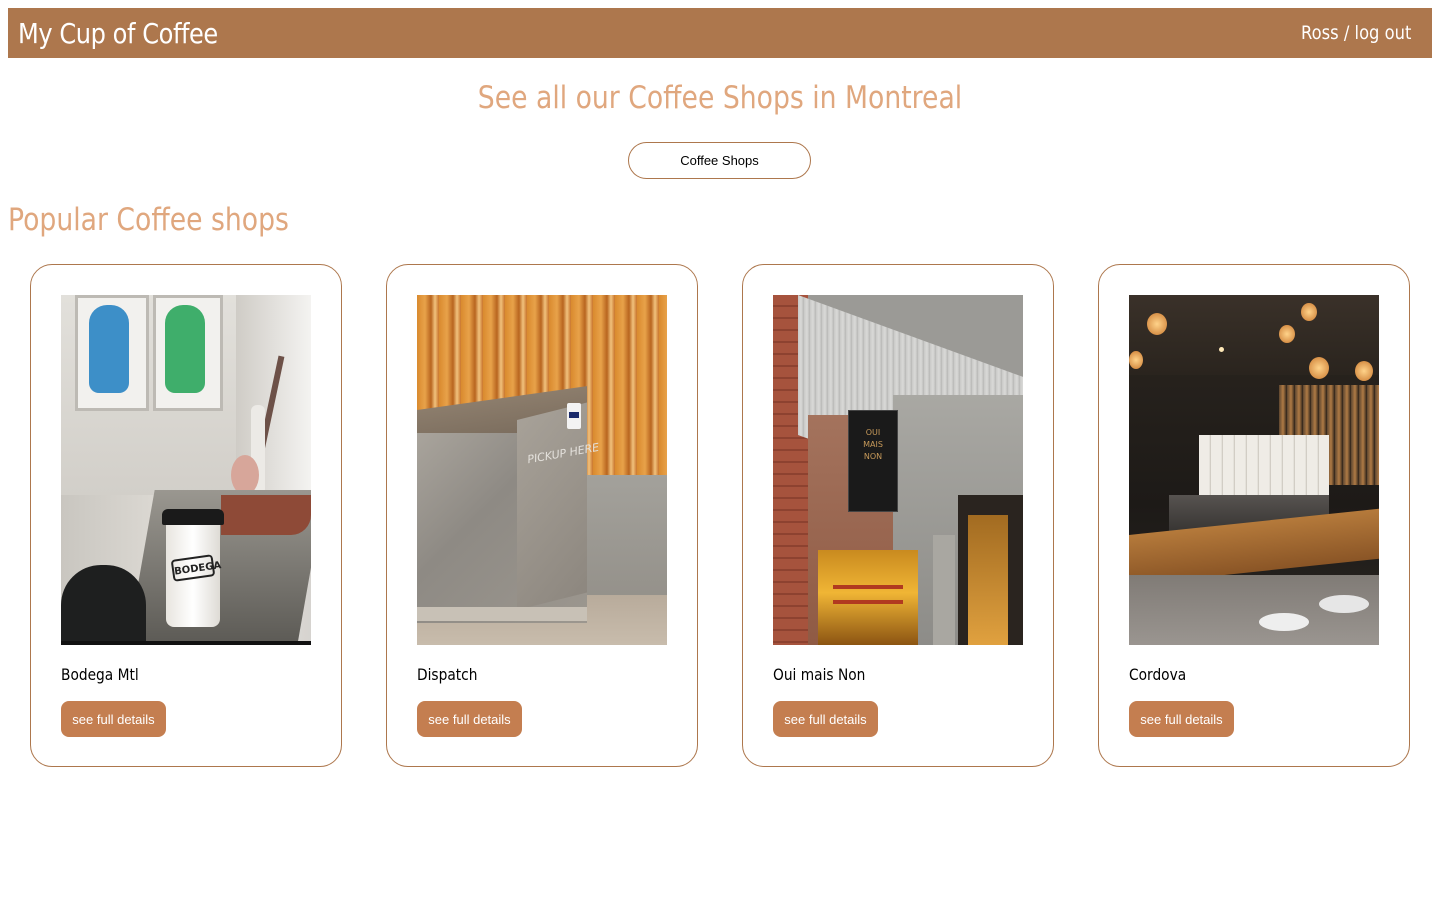 Image resolution: width=1440 pixels, height=900 pixels. I want to click on oui-mais-non-sign: OUI MAIS NON, so click(873, 444).